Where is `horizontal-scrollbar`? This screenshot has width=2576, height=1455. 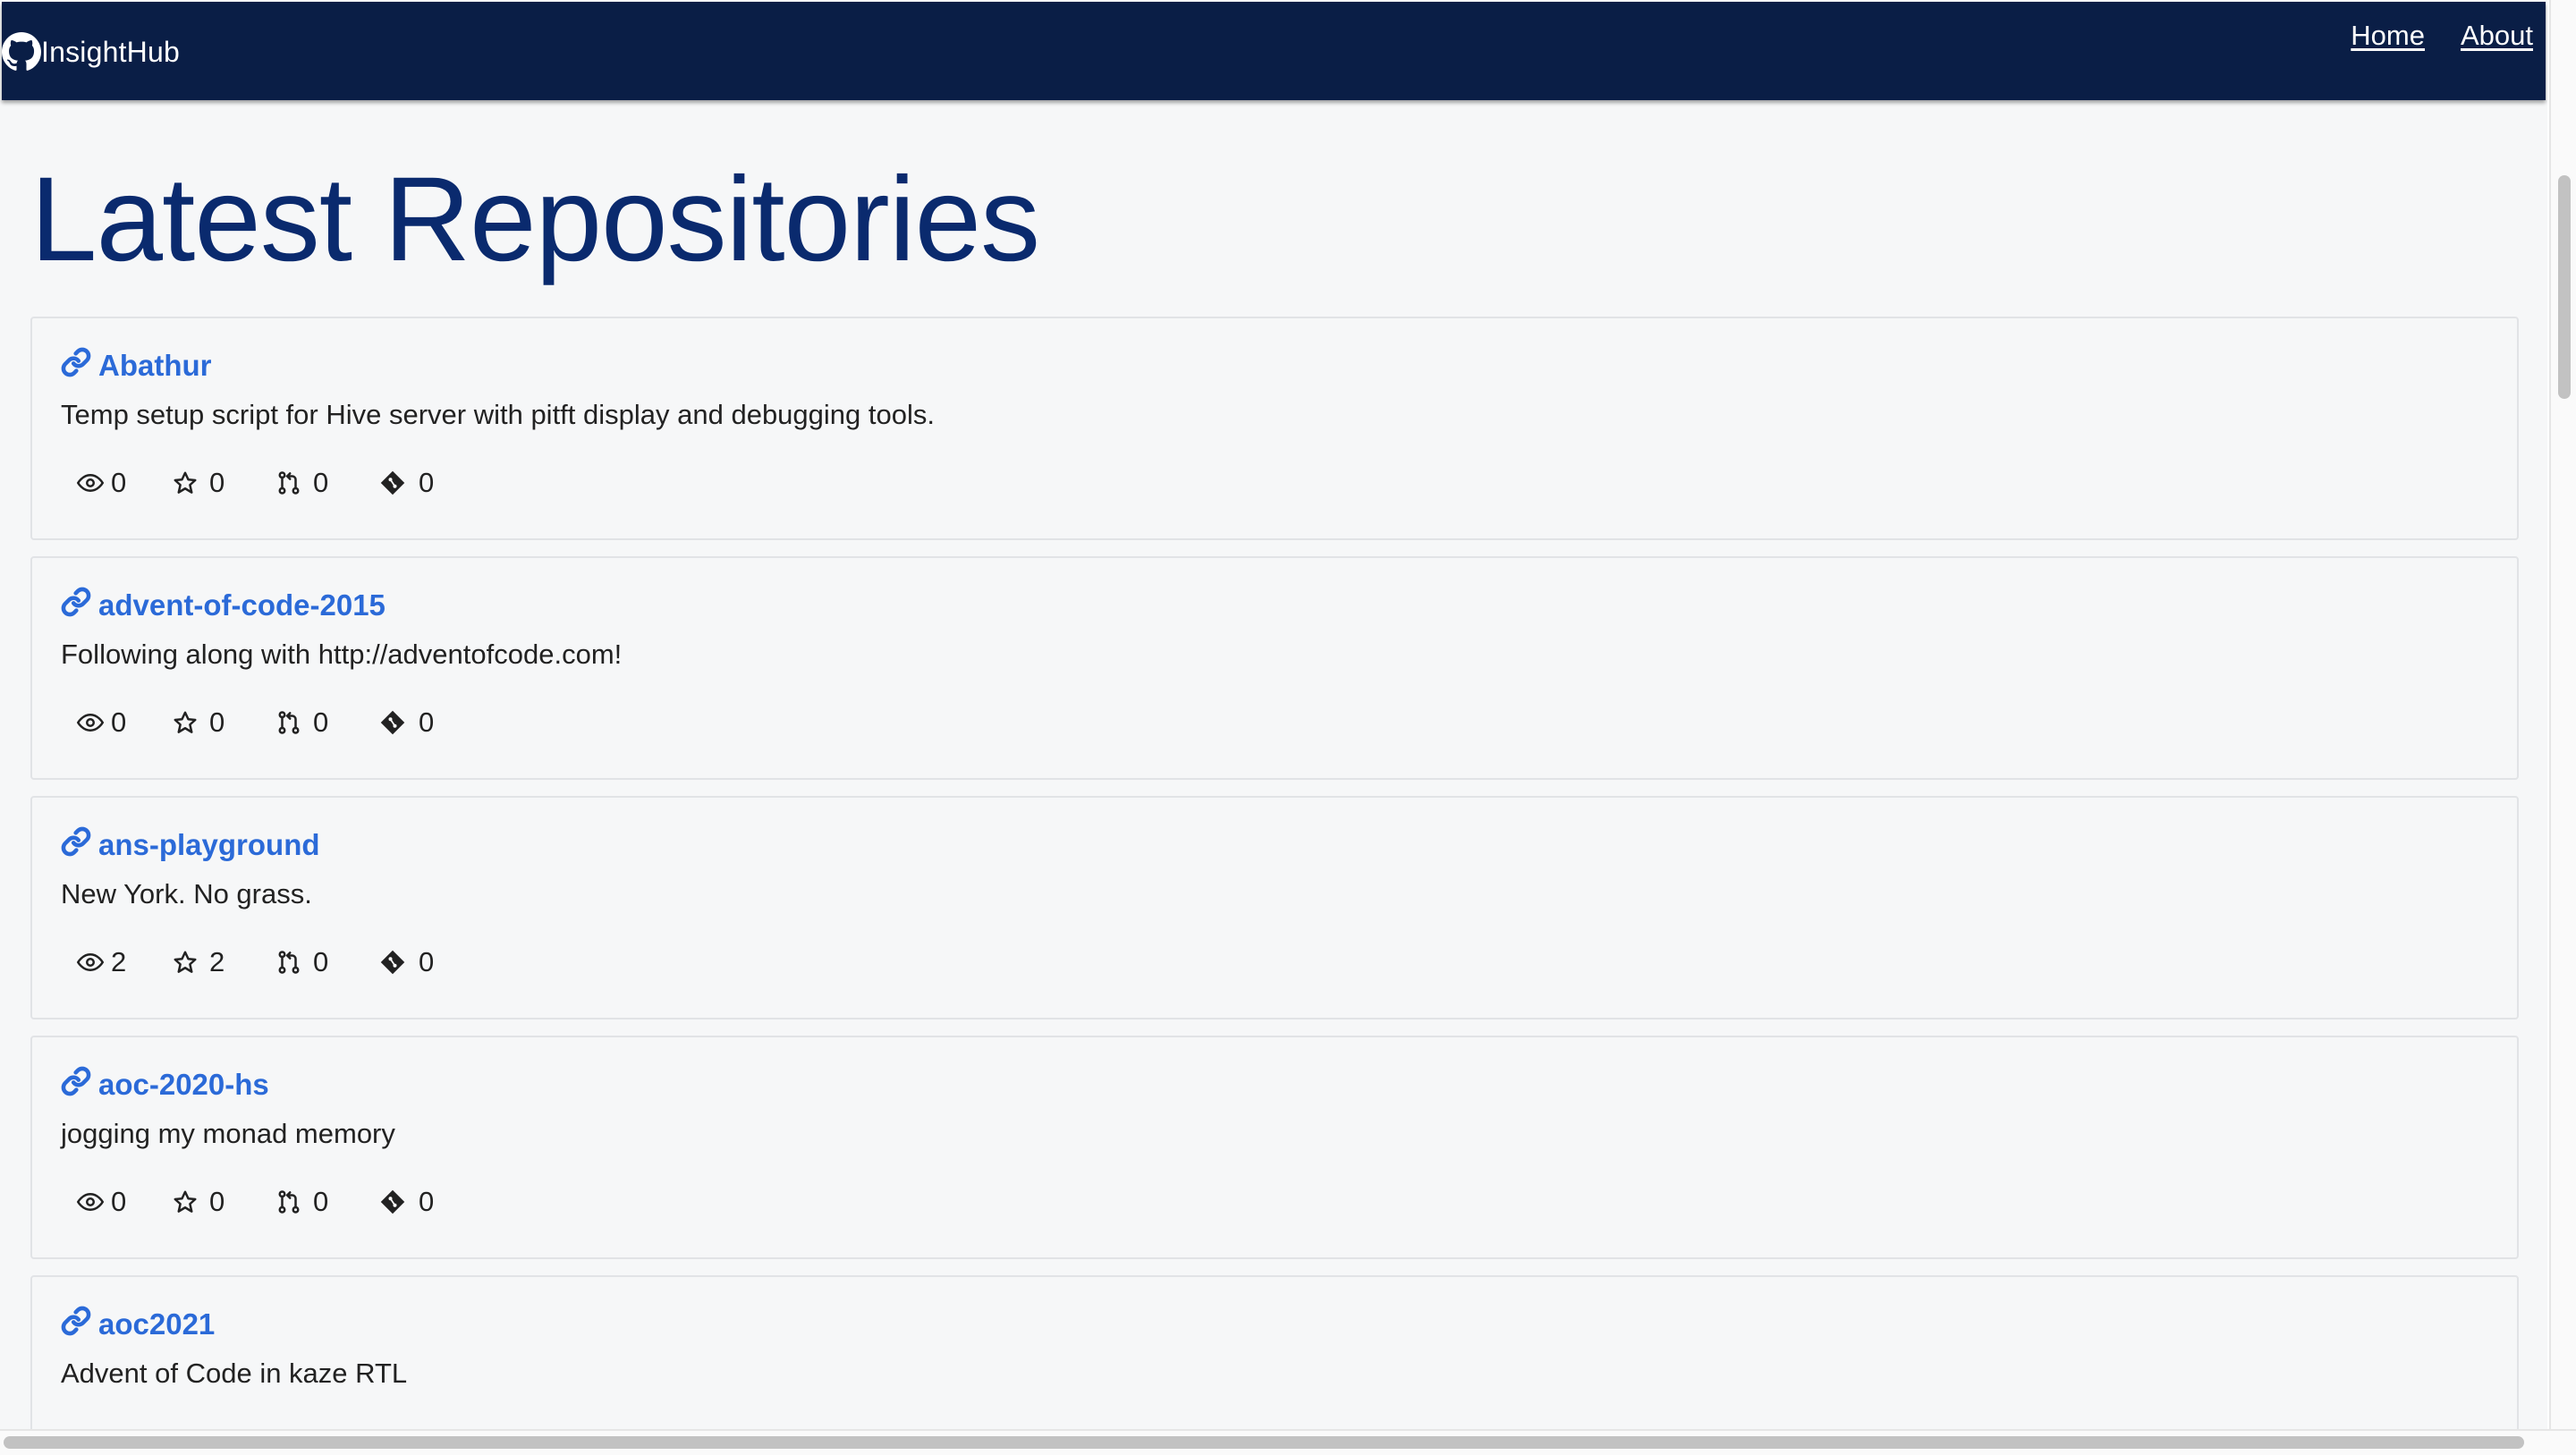 horizontal-scrollbar is located at coordinates (1288, 1442).